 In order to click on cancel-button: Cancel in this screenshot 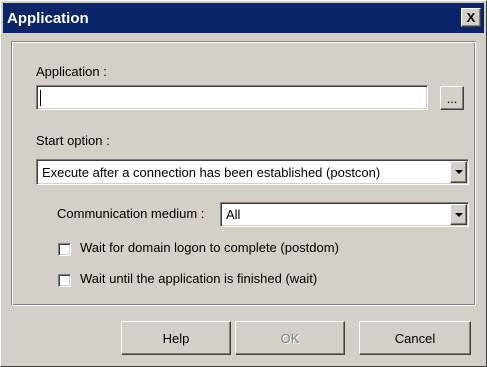, I will do `click(415, 338)`.